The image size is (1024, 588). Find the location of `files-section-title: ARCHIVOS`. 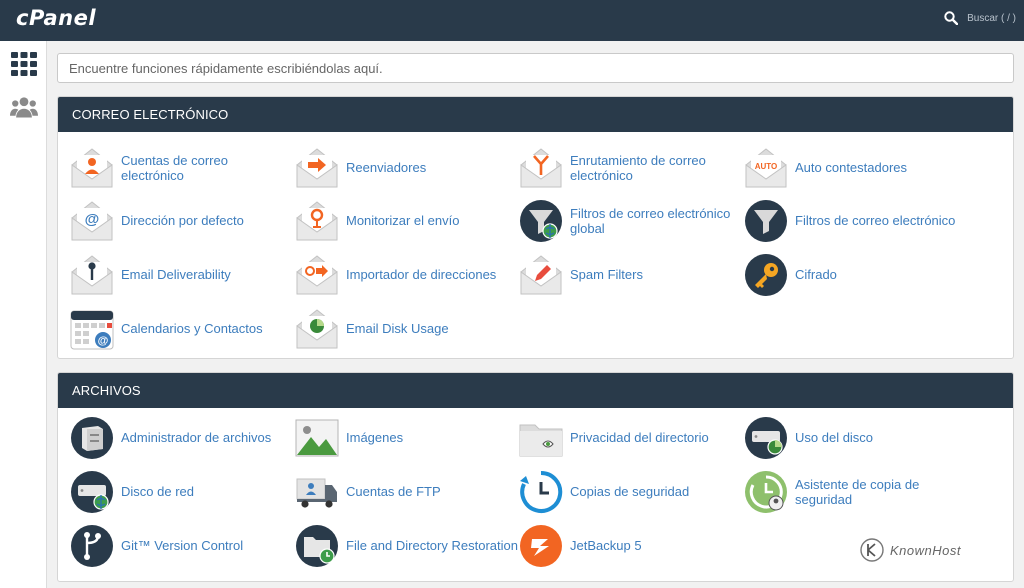

files-section-title: ARCHIVOS is located at coordinates (535, 390).